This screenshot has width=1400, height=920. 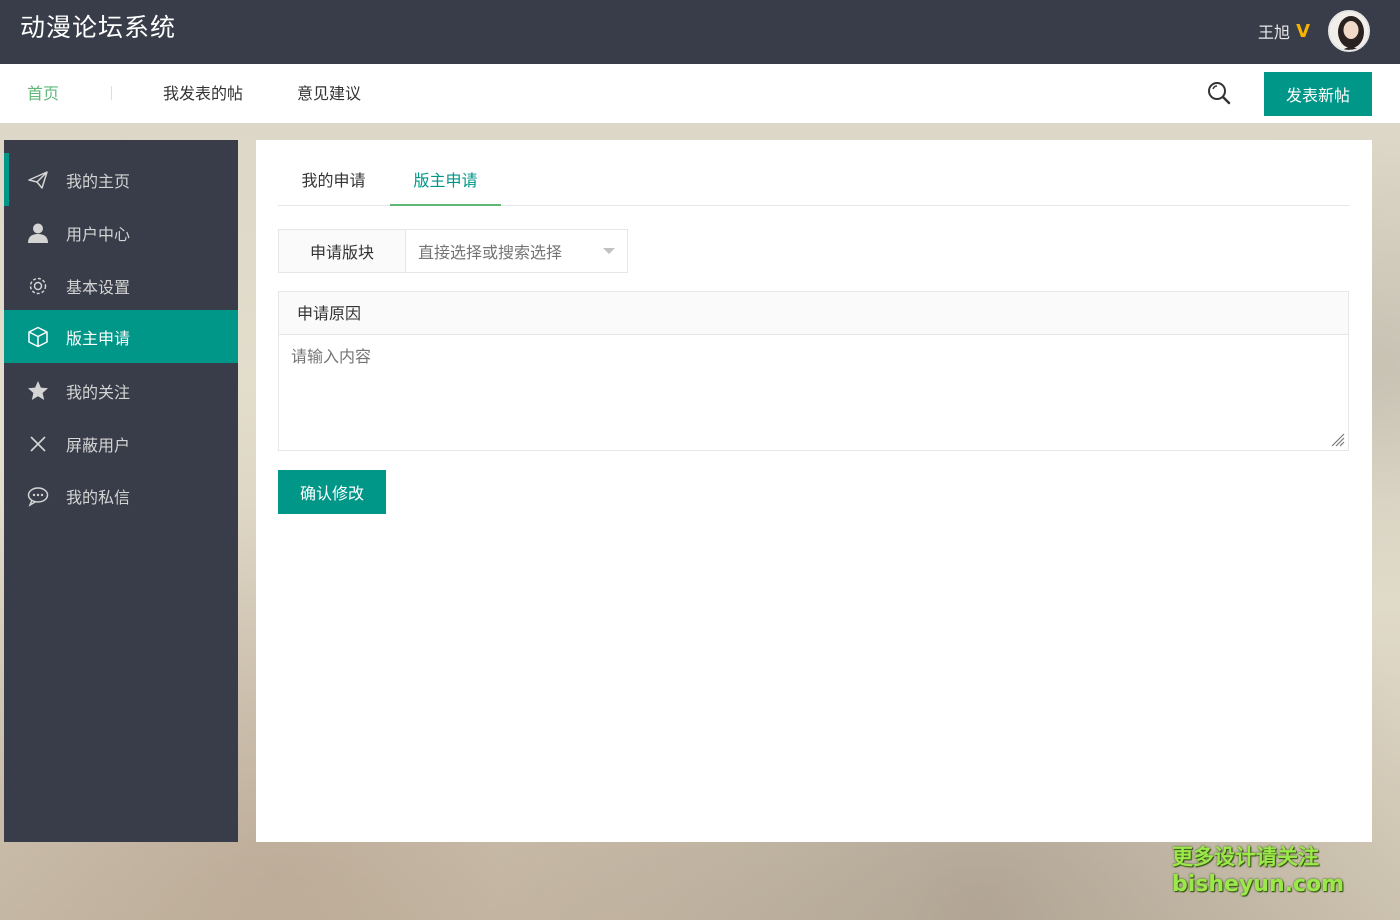 What do you see at coordinates (38, 286) in the screenshot?
I see `gear-icon` at bounding box center [38, 286].